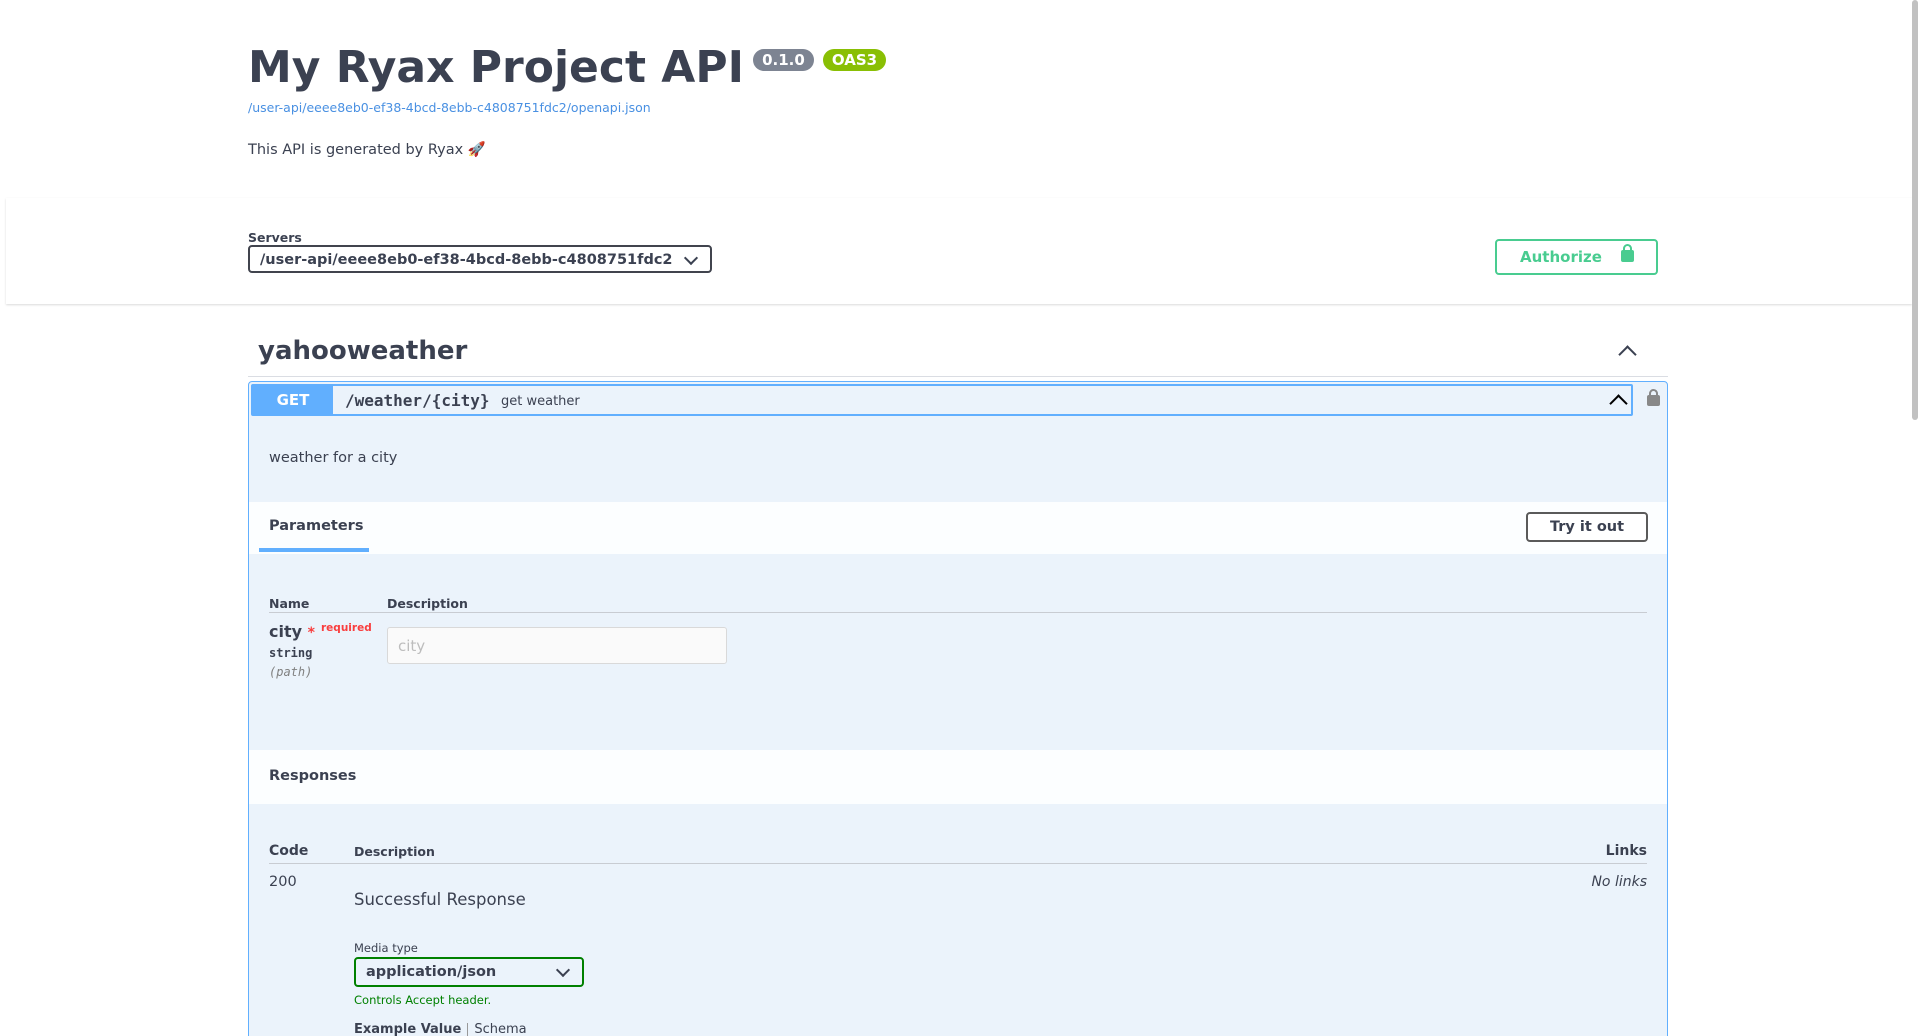  Describe the element at coordinates (540, 401) in the screenshot. I see `operation-summary-text: get weather` at that location.